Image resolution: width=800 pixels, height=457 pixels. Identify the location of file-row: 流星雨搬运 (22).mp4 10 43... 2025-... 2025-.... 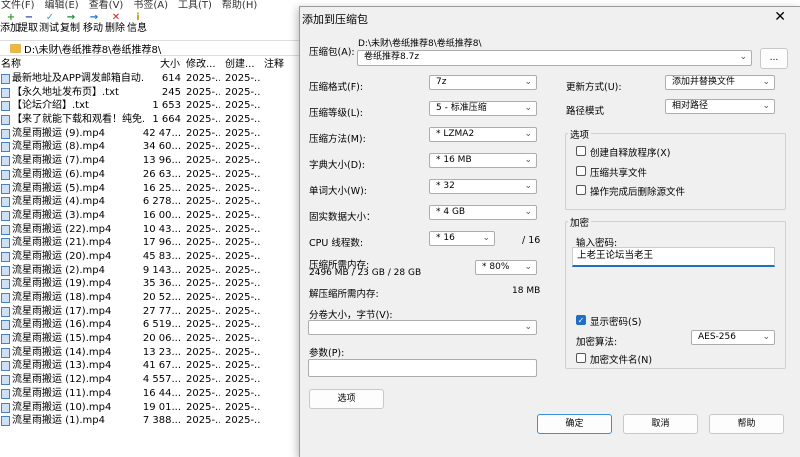
(150, 230).